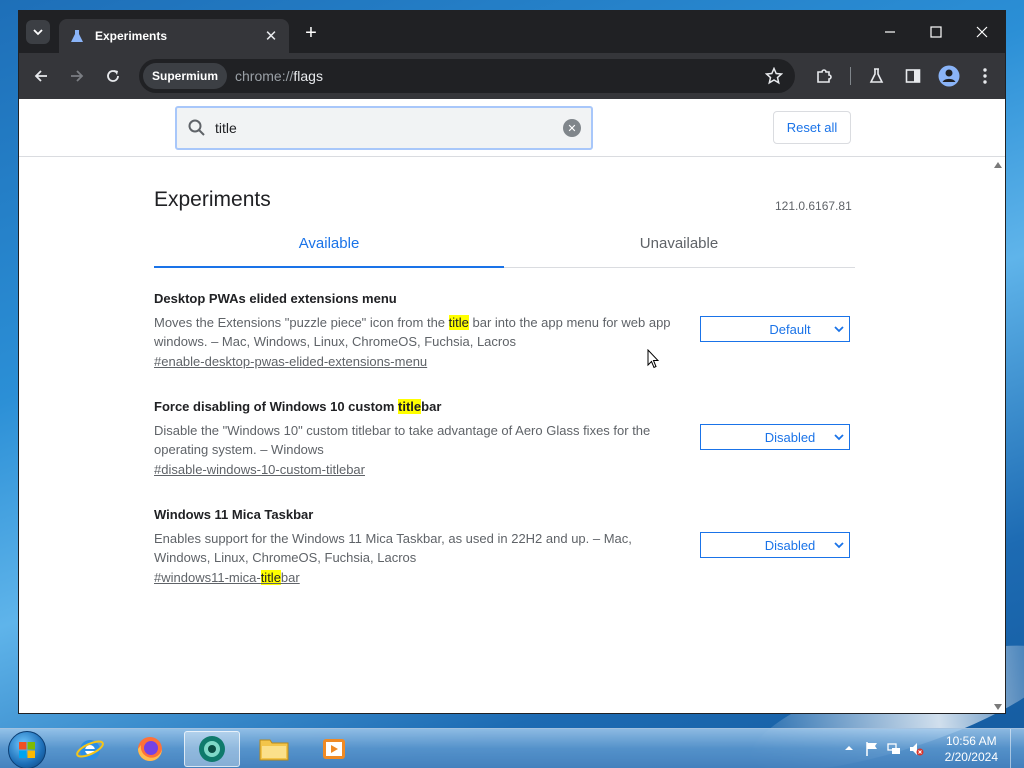 The height and width of the screenshot is (768, 1024). What do you see at coordinates (131, 36) in the screenshot?
I see `tab-title: Experiments` at bounding box center [131, 36].